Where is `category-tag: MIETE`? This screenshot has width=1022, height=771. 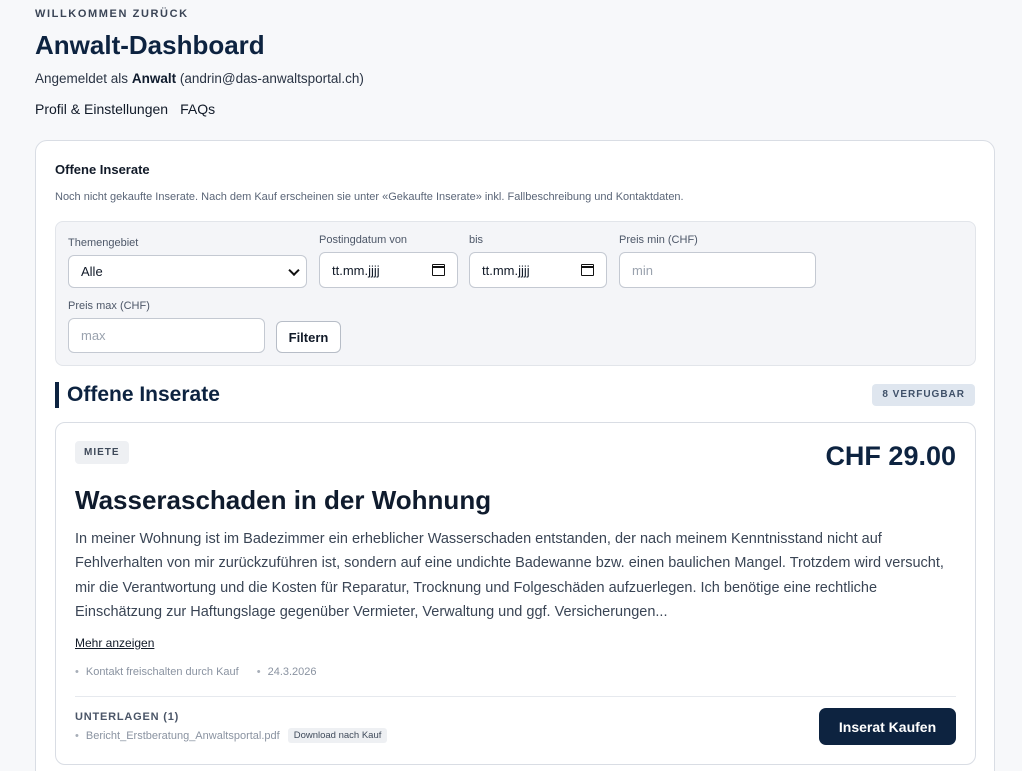 category-tag: MIETE is located at coordinates (102, 452).